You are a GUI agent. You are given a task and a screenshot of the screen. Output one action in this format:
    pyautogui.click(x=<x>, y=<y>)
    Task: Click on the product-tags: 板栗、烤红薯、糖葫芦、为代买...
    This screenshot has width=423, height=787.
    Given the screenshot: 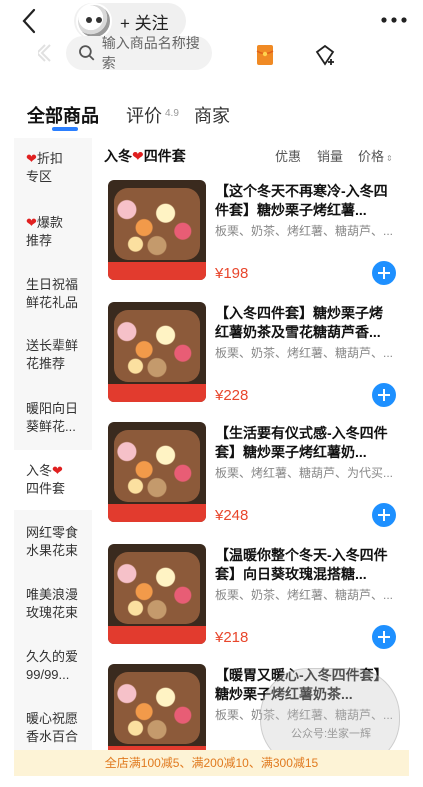 What is the action you would take?
    pyautogui.click(x=304, y=473)
    